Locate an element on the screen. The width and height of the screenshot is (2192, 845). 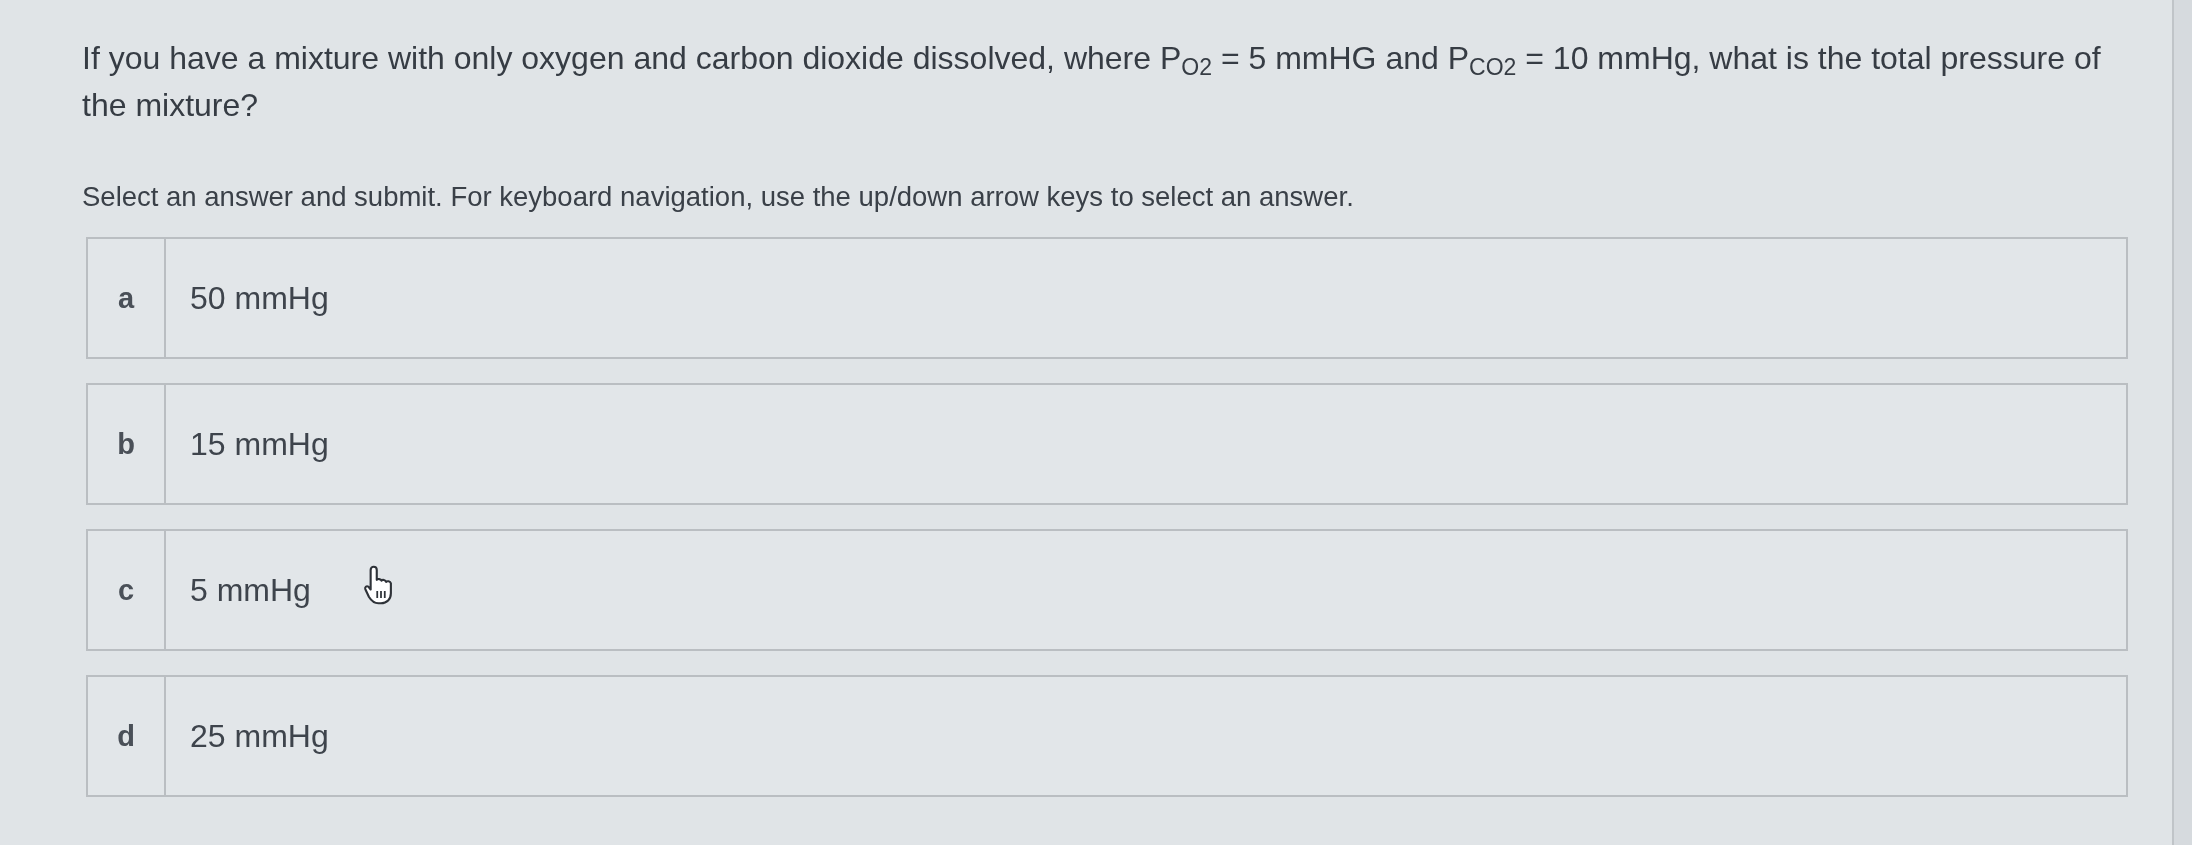
option-text: 50 mmHg is located at coordinates (259, 298).